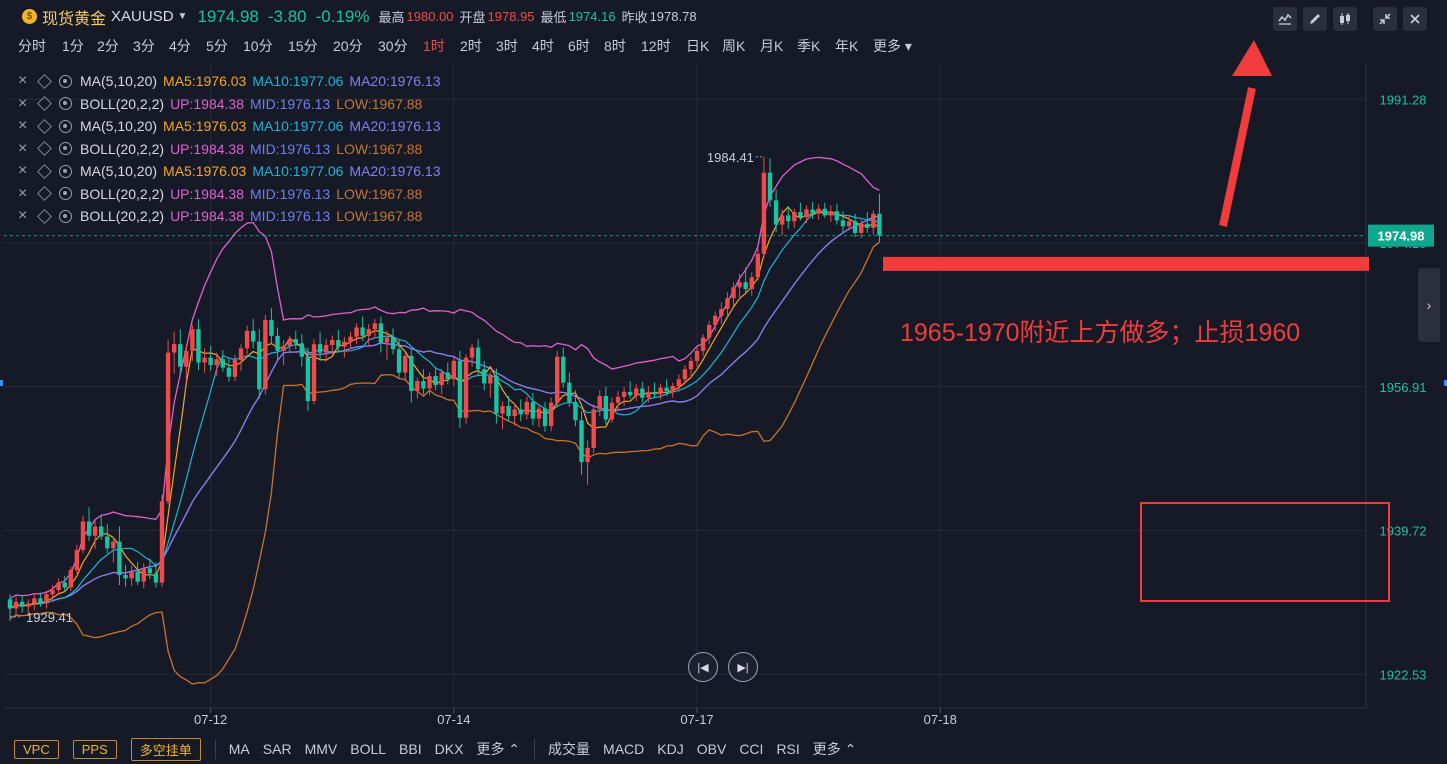 The height and width of the screenshot is (764, 1447). I want to click on period-tab-17: 日K, so click(697, 46).